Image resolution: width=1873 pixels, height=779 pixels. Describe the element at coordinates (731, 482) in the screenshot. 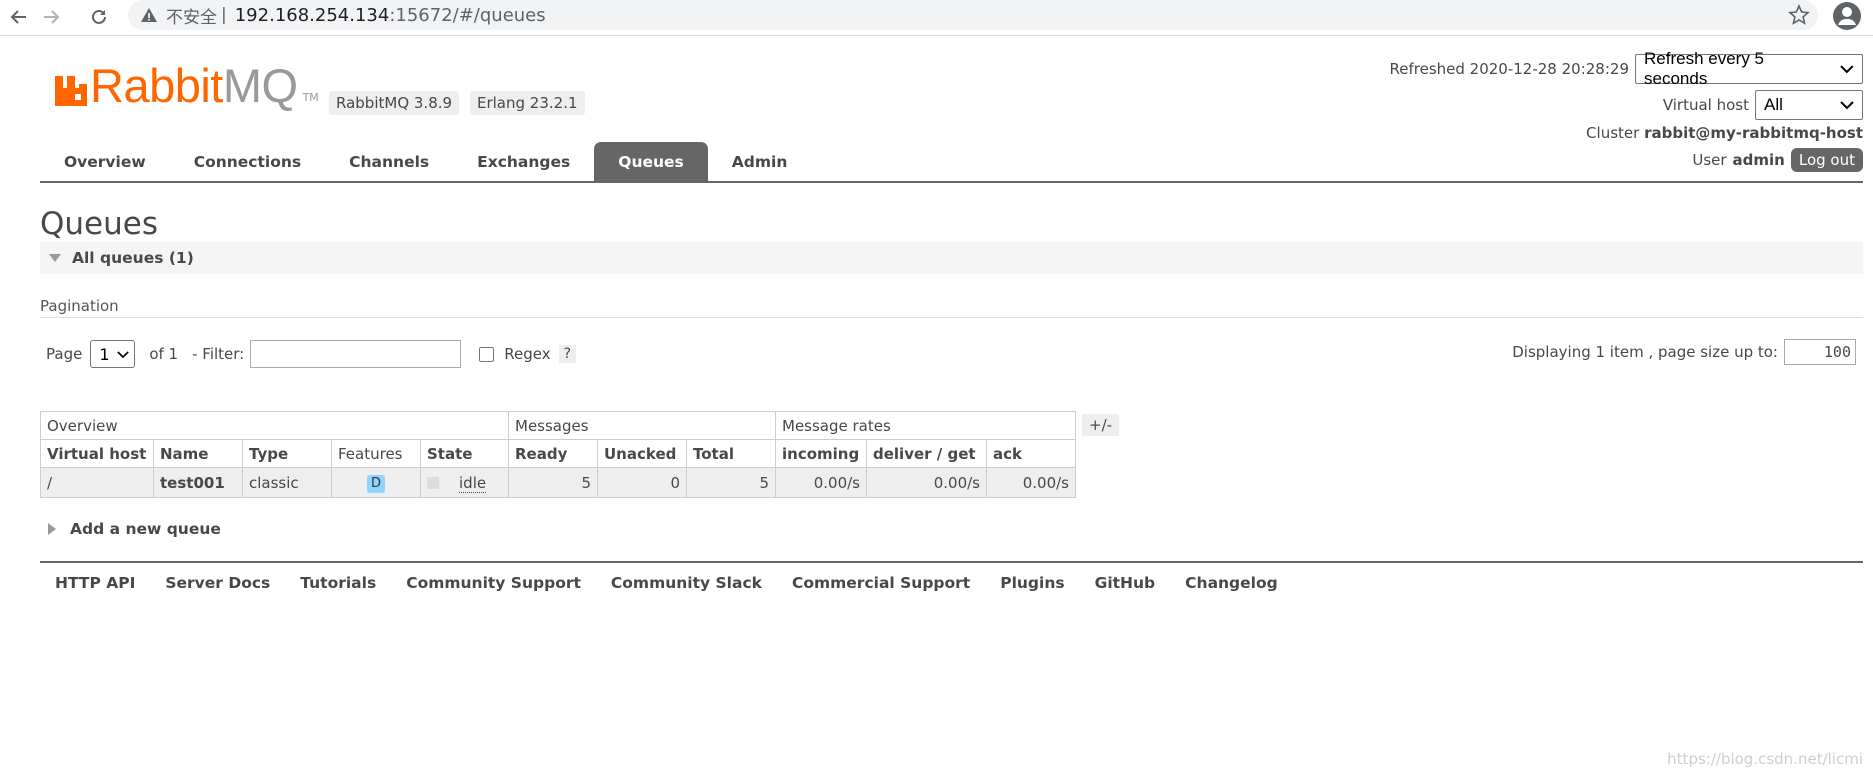

I see `cell-total: 5` at that location.